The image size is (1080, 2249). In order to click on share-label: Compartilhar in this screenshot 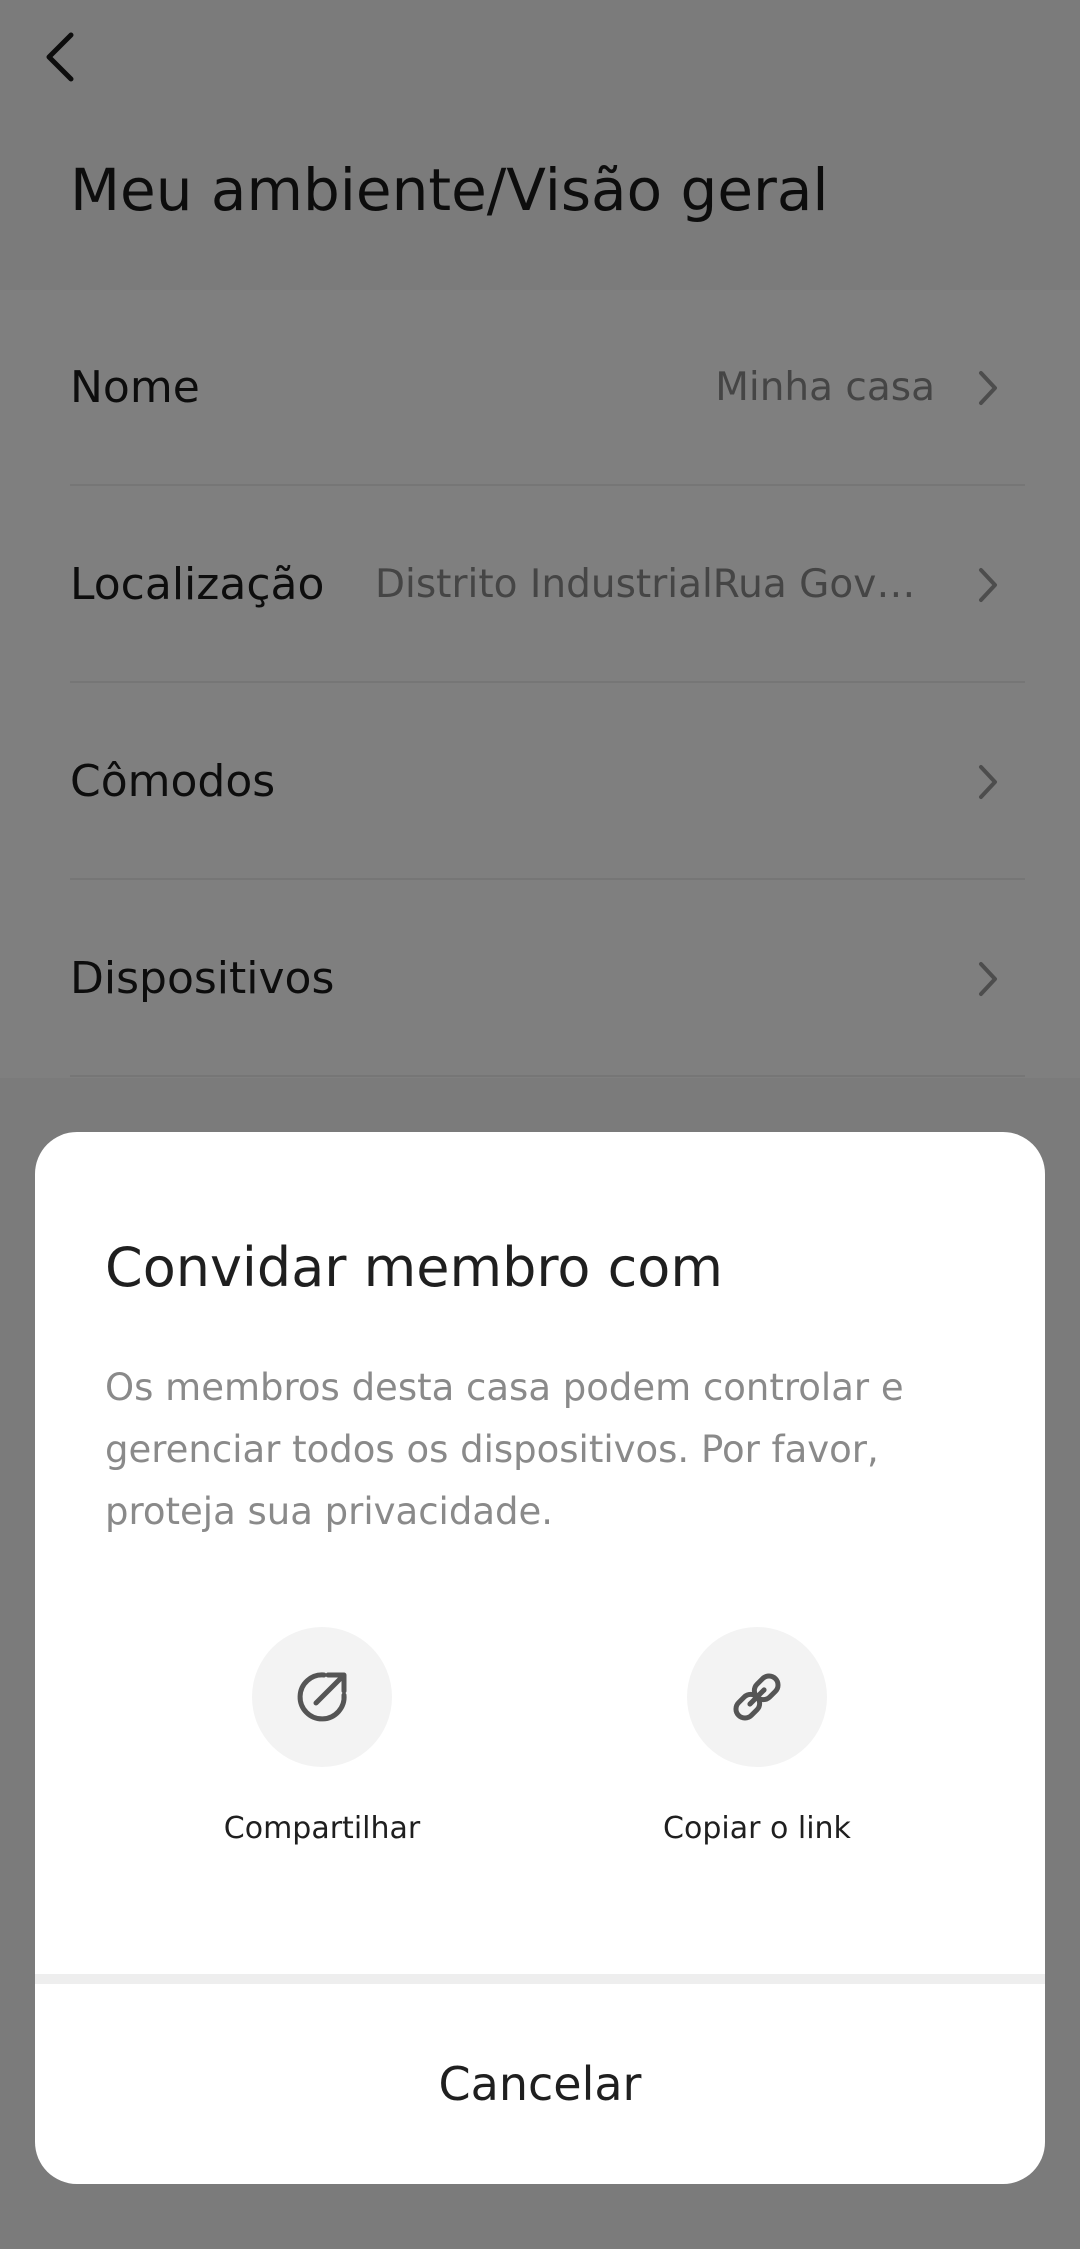, I will do `click(322, 1828)`.